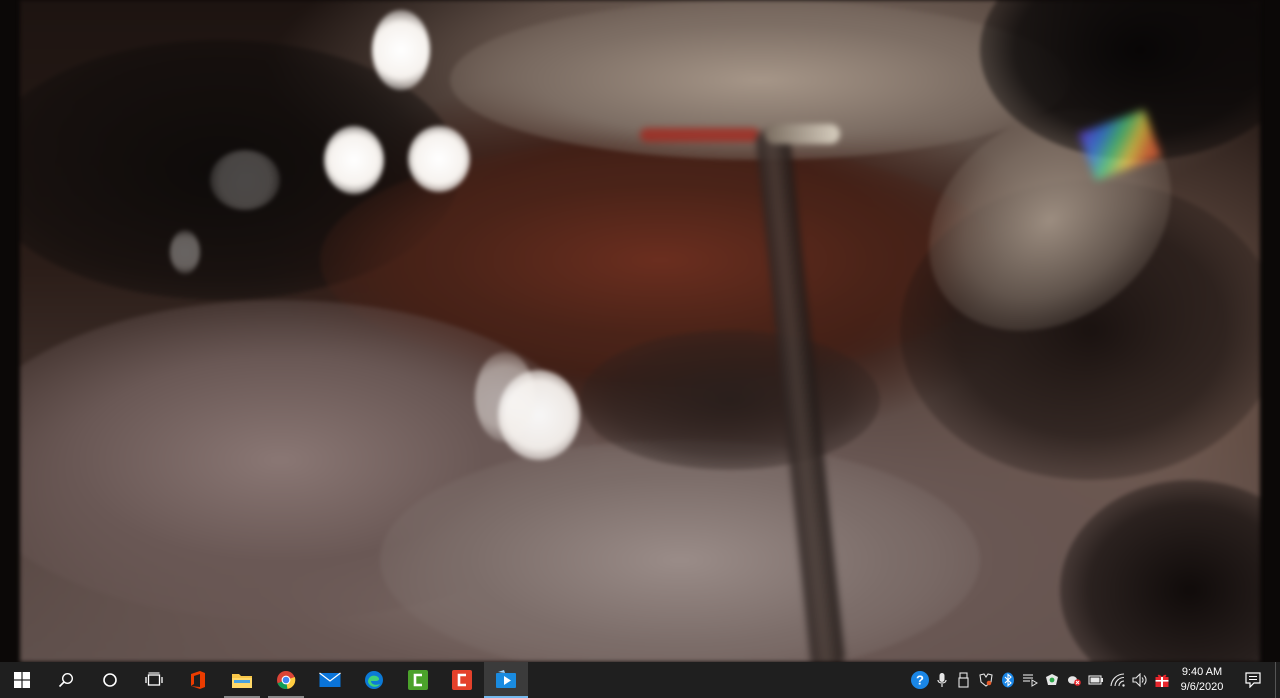  I want to click on clock: 9:40 AM 9/6/2020, so click(1202, 680).